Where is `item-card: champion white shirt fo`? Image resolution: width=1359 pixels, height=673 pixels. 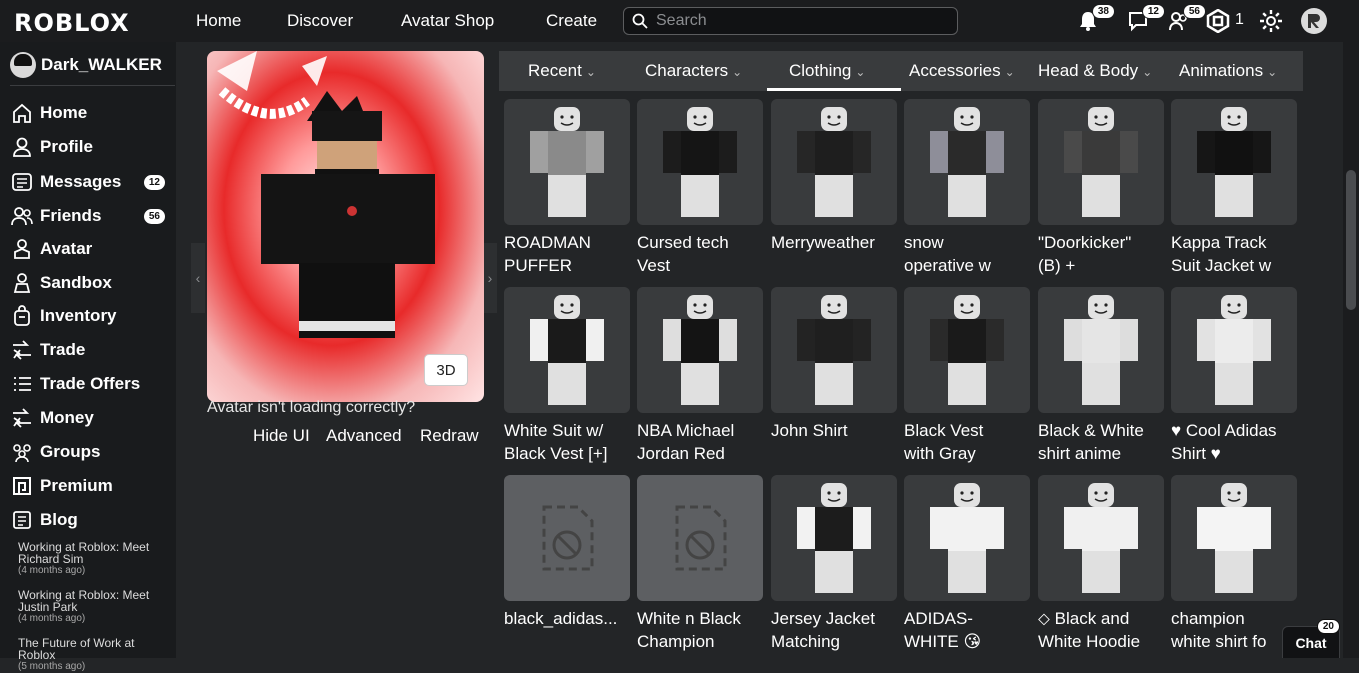 item-card: champion white shirt fo is located at coordinates (1234, 564).